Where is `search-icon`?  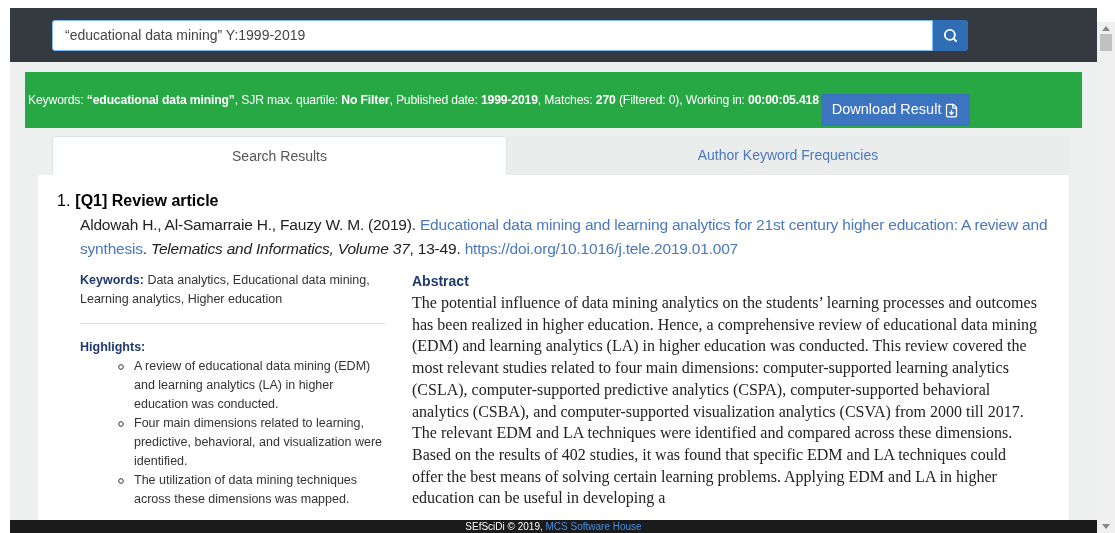 search-icon is located at coordinates (950, 35).